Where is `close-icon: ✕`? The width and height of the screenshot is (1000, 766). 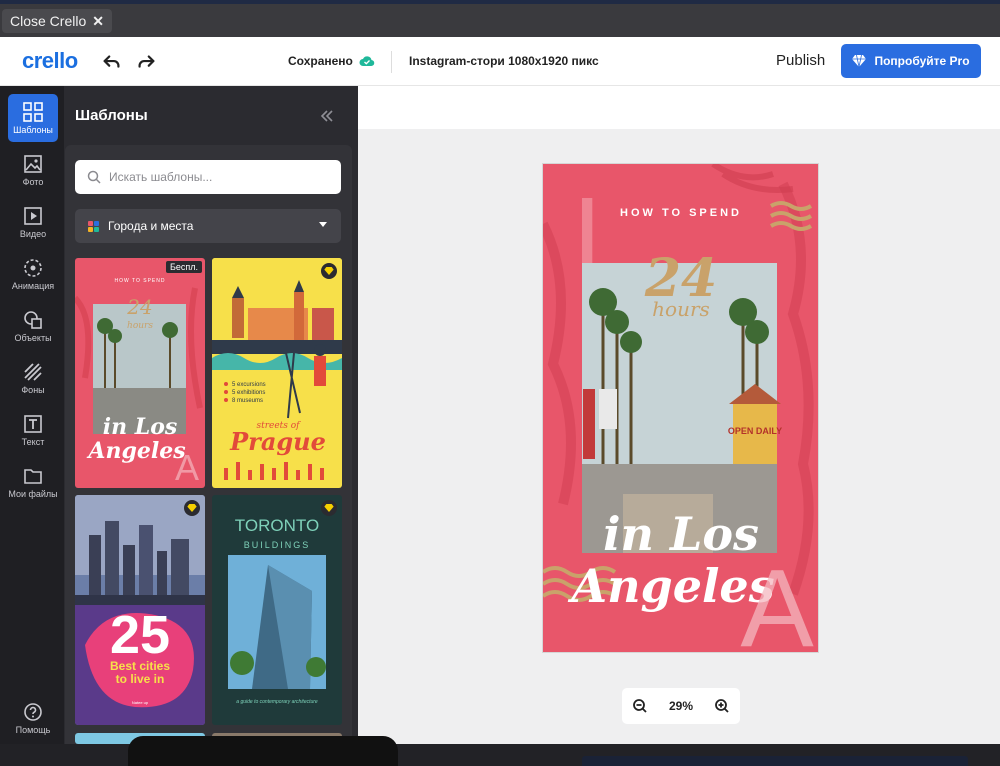 close-icon: ✕ is located at coordinates (98, 20).